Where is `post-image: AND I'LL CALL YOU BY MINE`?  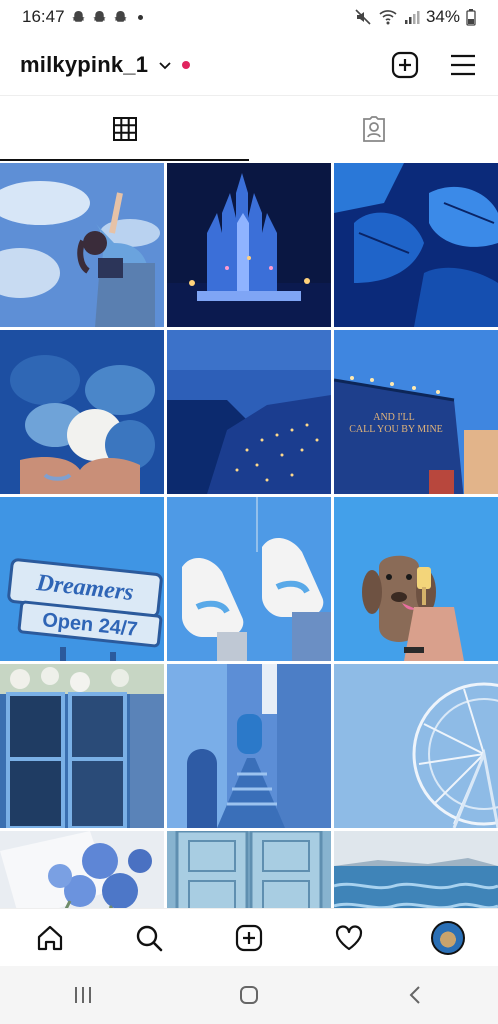 post-image: AND I'LL CALL YOU BY MINE is located at coordinates (416, 412).